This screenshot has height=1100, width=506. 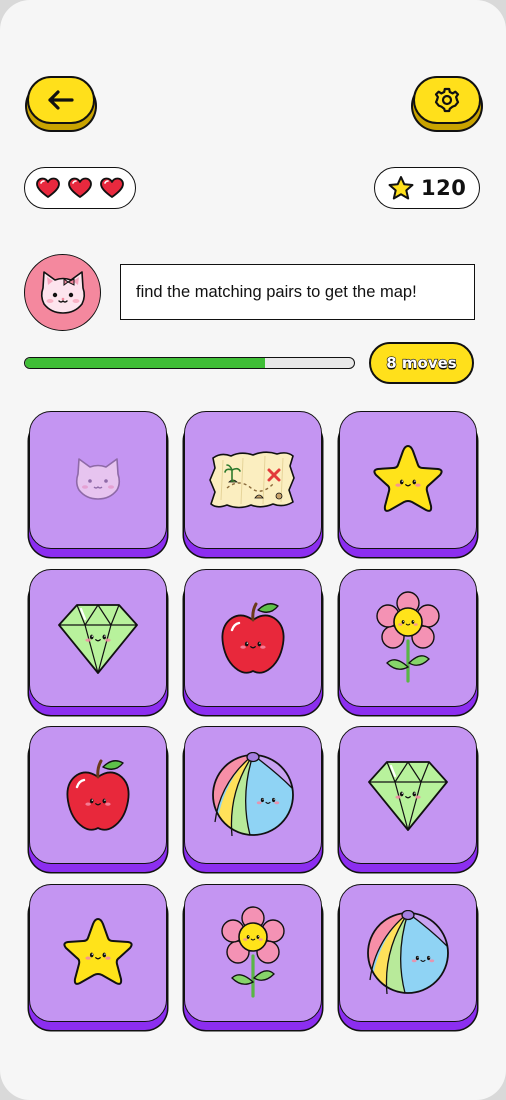 I want to click on settings-button, so click(x=447, y=100).